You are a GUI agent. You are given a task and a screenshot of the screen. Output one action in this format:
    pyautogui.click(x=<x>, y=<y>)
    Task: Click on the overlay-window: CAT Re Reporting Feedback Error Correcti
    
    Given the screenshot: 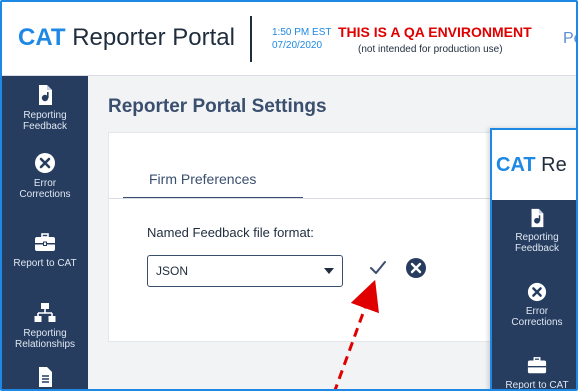 What is the action you would take?
    pyautogui.click(x=533, y=259)
    